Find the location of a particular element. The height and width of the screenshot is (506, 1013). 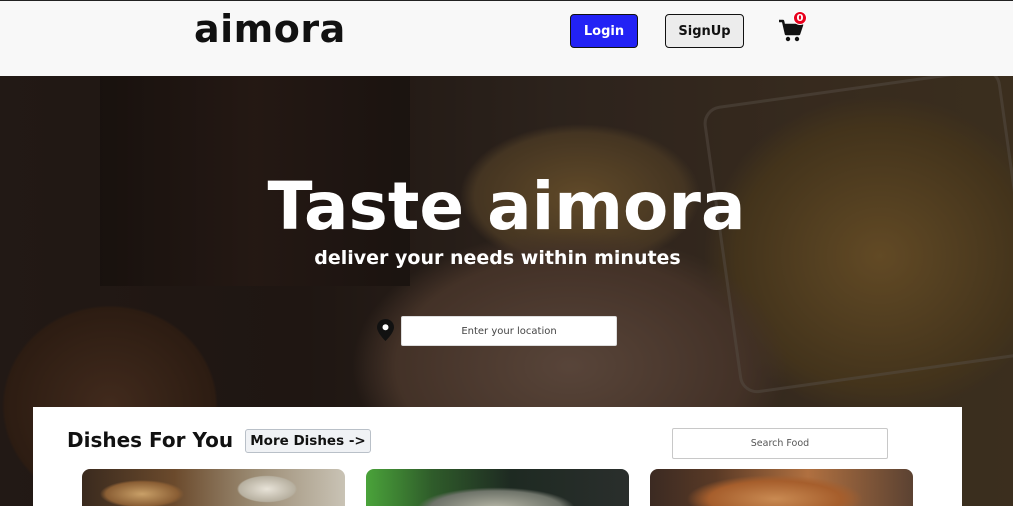

logo: aimora is located at coordinates (270, 29).